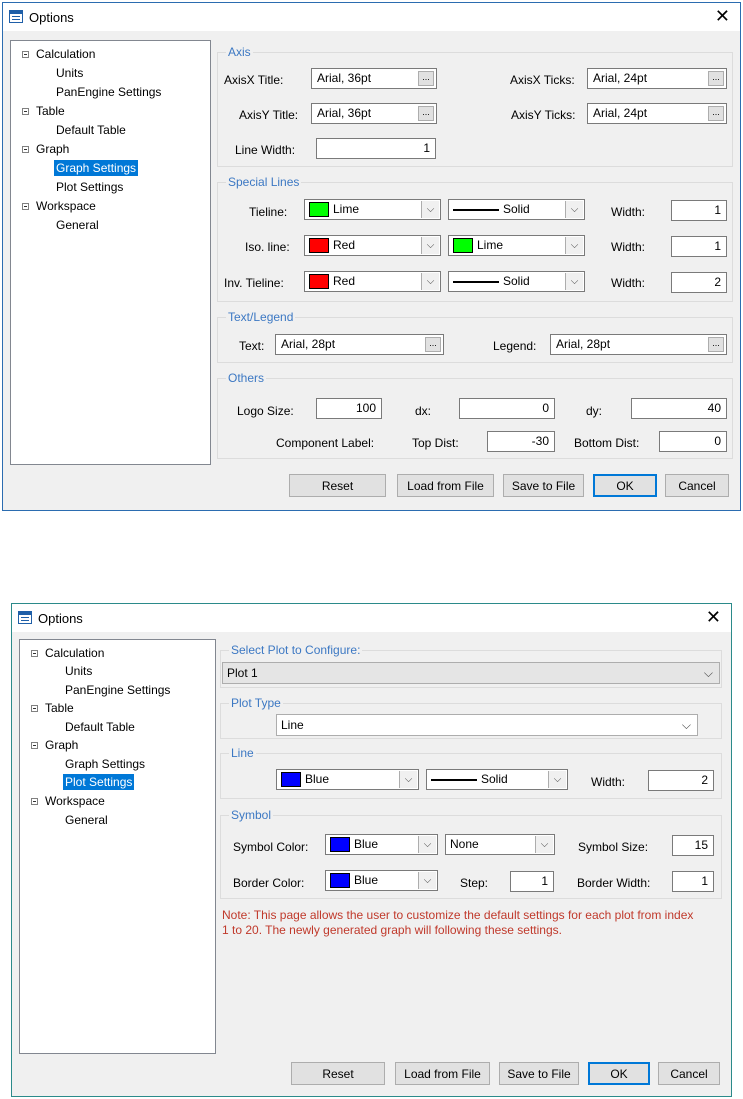  I want to click on window-options-icon, so click(16, 16).